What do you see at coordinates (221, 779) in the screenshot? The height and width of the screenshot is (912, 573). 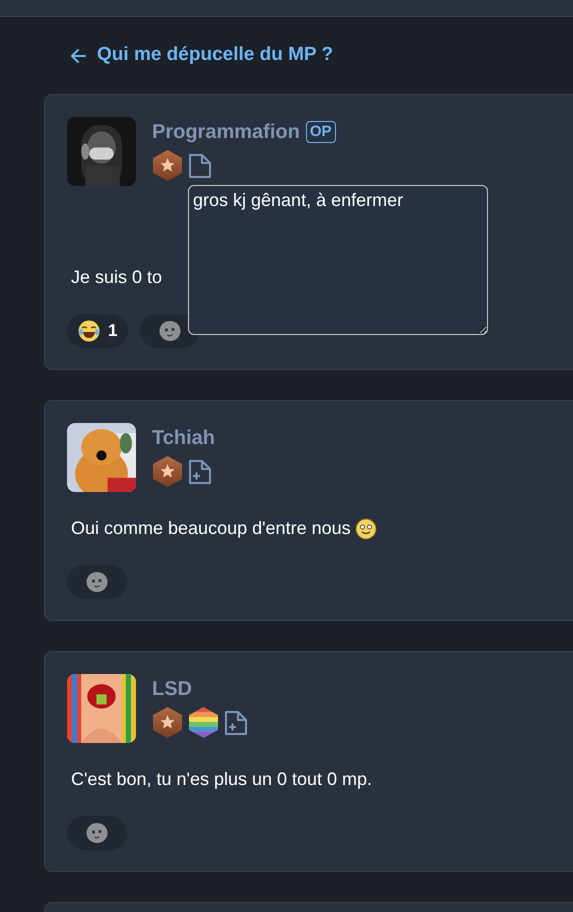 I see `post-text: C'est bon, tu n'es plus un 0 tout 0 mp.` at bounding box center [221, 779].